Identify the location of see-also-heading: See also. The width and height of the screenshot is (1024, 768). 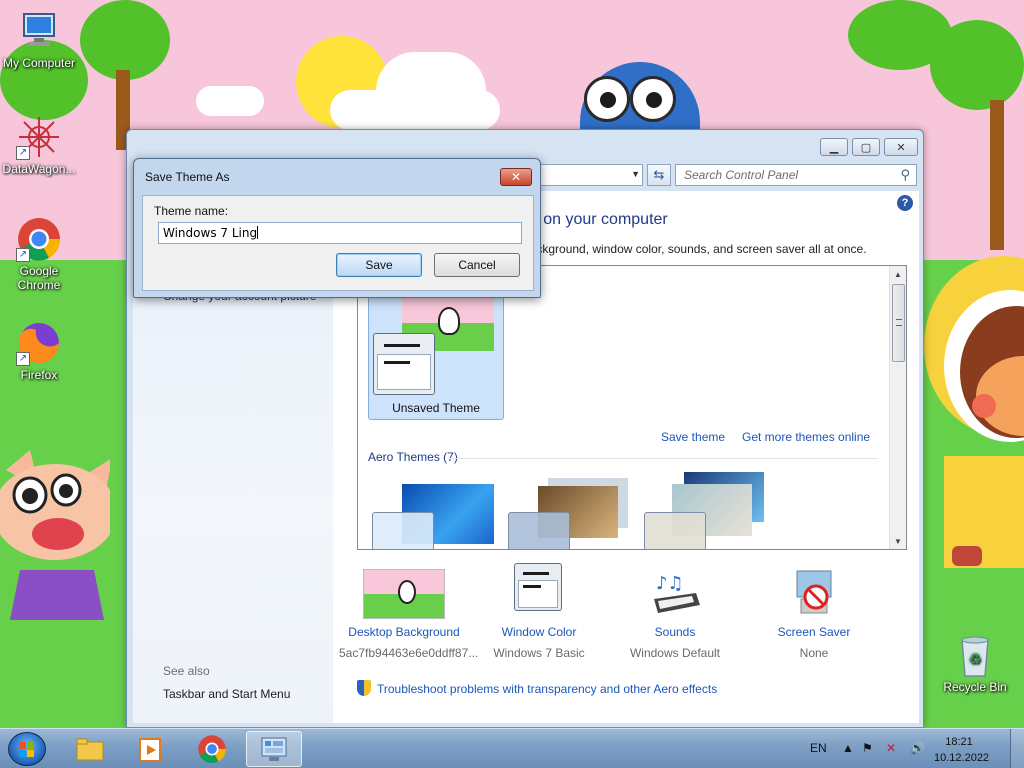
(186, 671).